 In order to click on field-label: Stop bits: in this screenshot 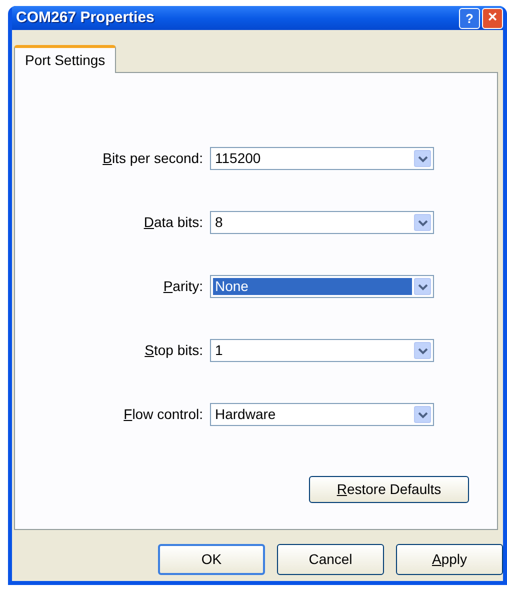, I will do `click(174, 350)`.